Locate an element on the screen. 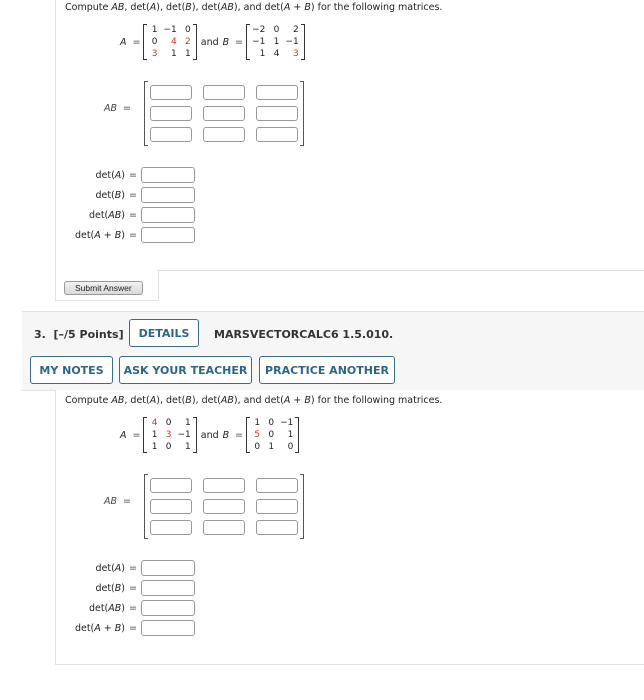  question-2-divider is located at coordinates (400, 270).